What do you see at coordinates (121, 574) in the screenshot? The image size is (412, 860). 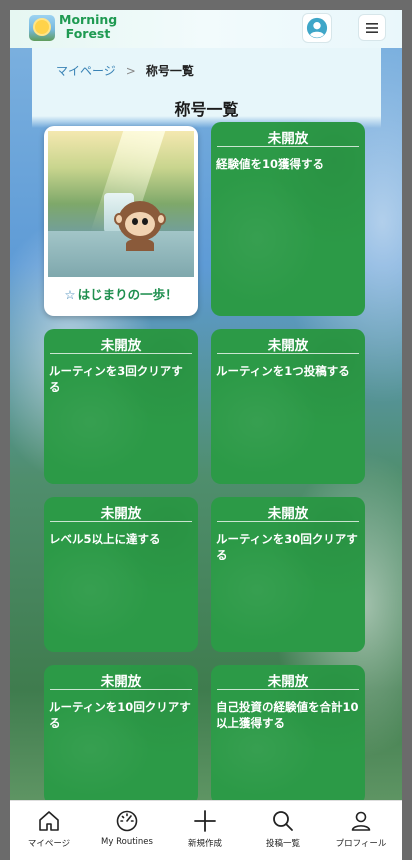 I see `title-card-locked: 未開放 レベル5以上に達する` at bounding box center [121, 574].